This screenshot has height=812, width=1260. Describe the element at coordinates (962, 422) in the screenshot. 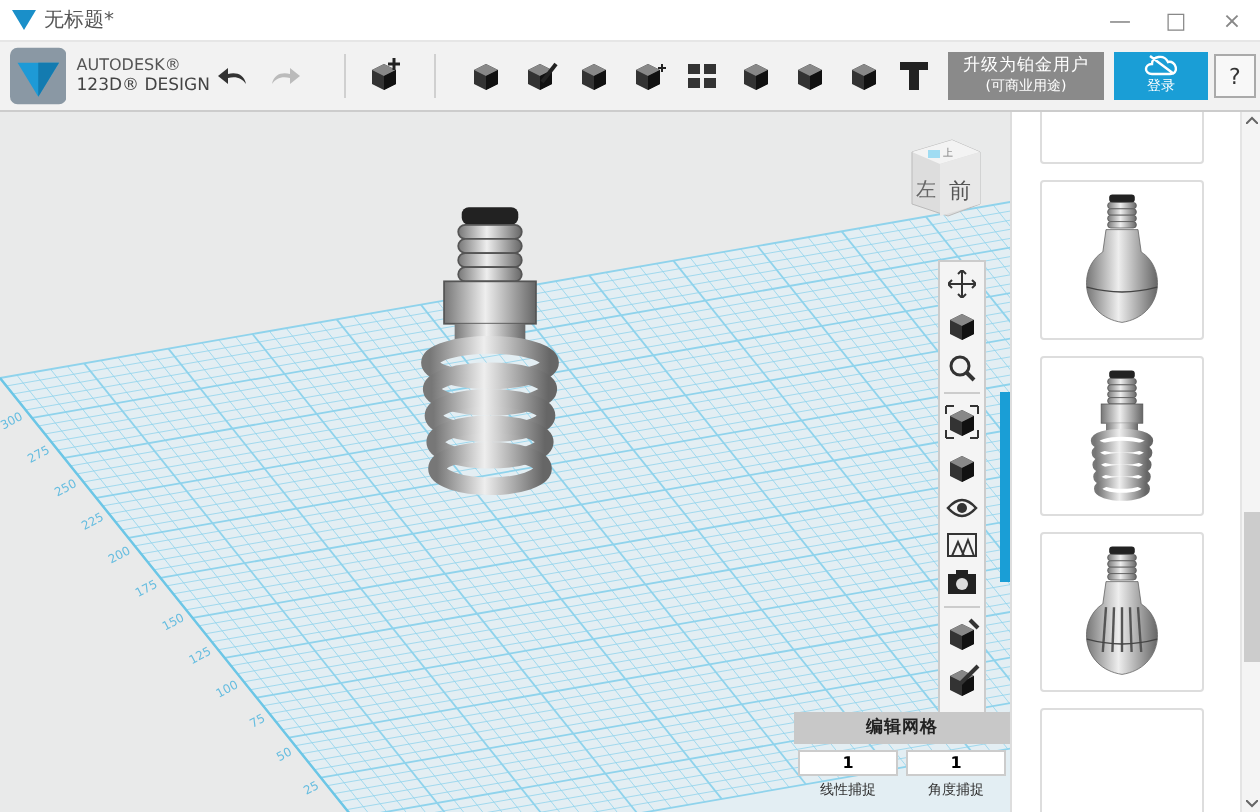

I see `fit-view-icon` at that location.